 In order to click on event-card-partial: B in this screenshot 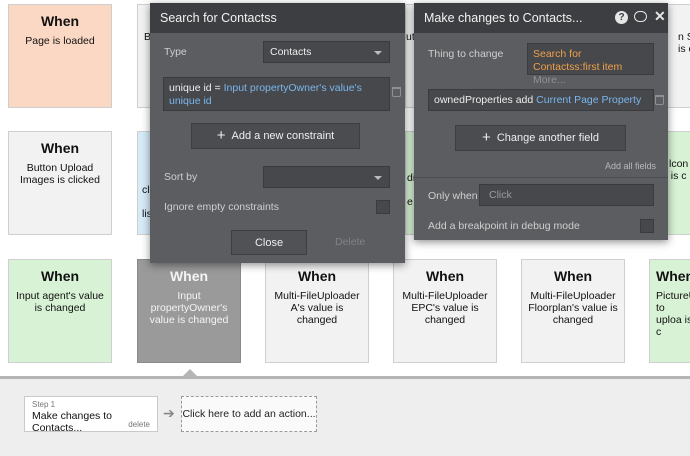, I will do `click(144, 56)`.